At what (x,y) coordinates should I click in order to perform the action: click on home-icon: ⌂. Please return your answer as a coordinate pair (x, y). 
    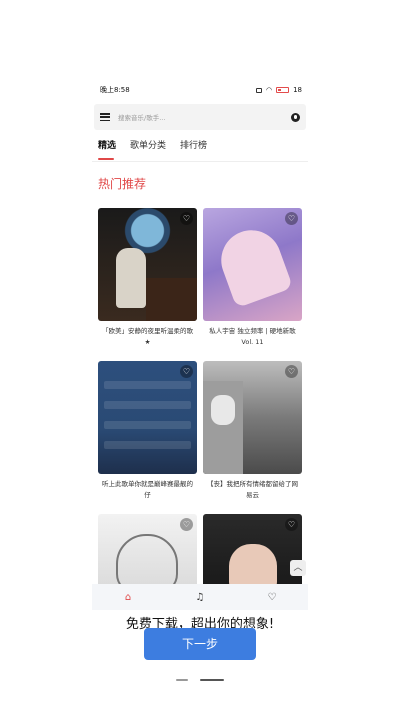
    Looking at the image, I should click on (128, 597).